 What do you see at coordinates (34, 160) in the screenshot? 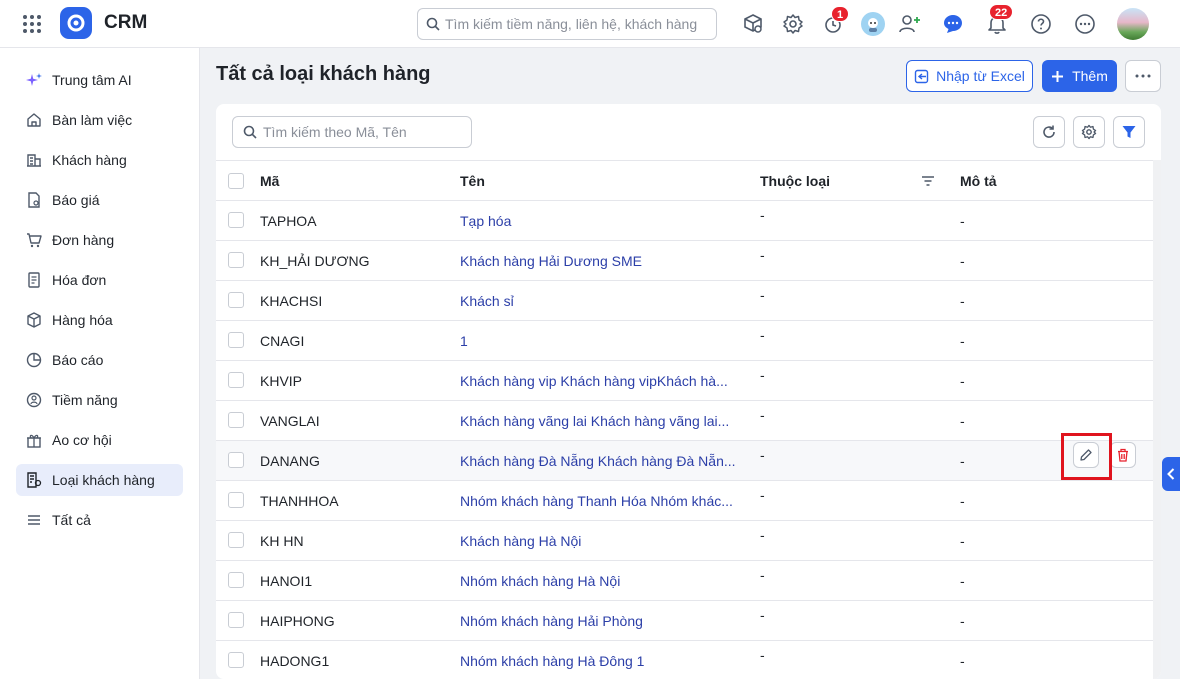
I see `building-icon` at bounding box center [34, 160].